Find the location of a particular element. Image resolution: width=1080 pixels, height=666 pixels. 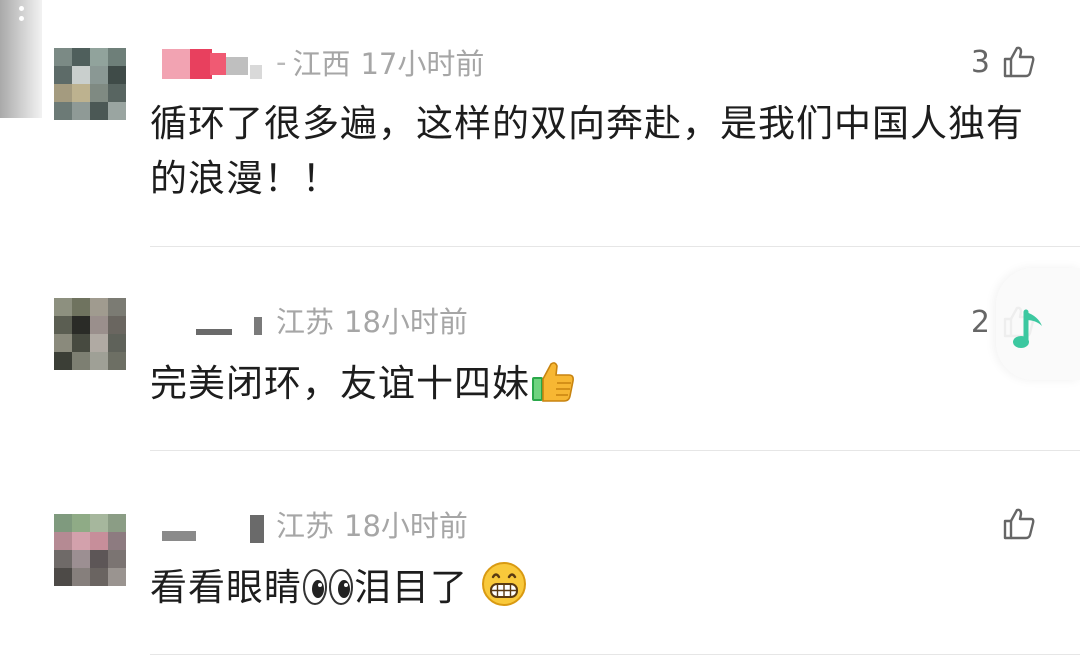

comment-text: 看看眼睛 泪目了 is located at coordinates (595, 591).